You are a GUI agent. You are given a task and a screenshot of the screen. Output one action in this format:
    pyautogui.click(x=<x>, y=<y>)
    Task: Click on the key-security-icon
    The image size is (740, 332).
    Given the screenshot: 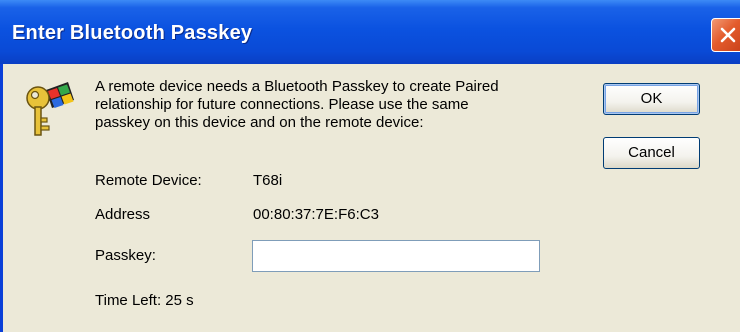 What is the action you would take?
    pyautogui.click(x=50, y=109)
    